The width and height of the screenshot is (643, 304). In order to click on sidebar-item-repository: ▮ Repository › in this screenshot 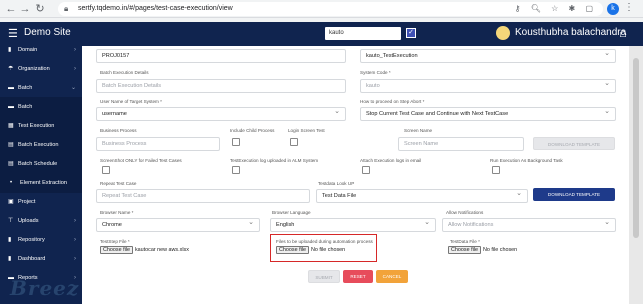, I will do `click(41, 240)`.